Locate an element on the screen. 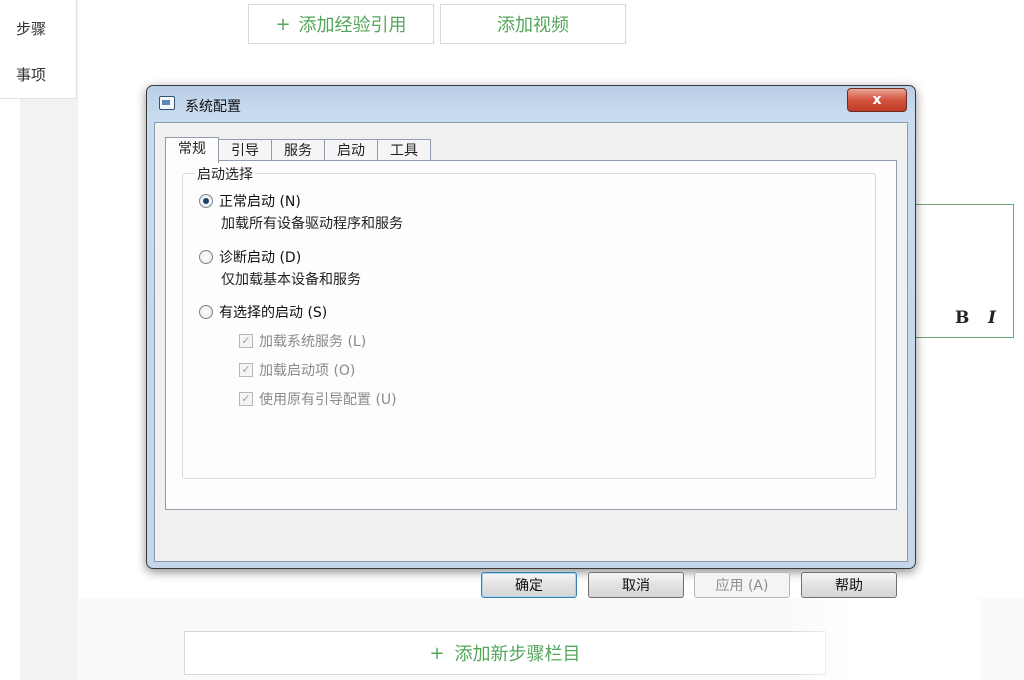 The height and width of the screenshot is (680, 1024). use-original-boot-config-checkbox: ✓ is located at coordinates (246, 399).